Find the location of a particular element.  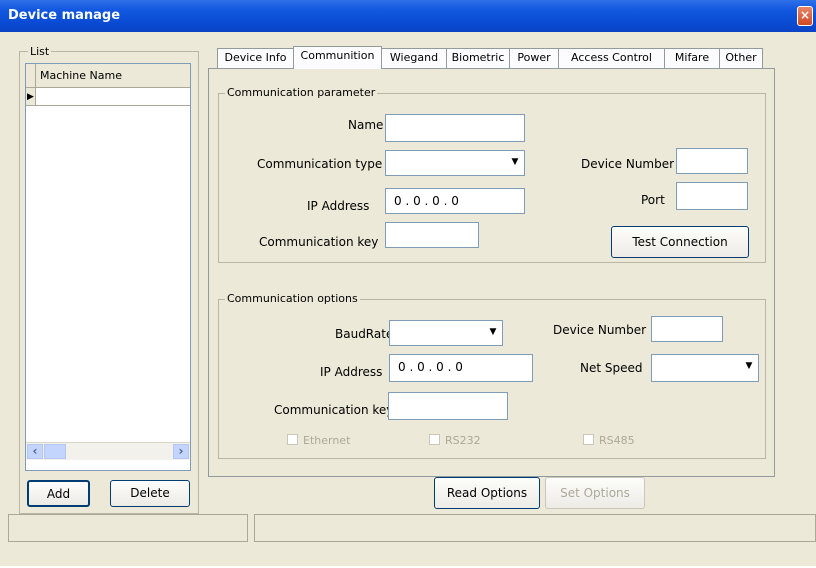

close-icon: × is located at coordinates (805, 15).